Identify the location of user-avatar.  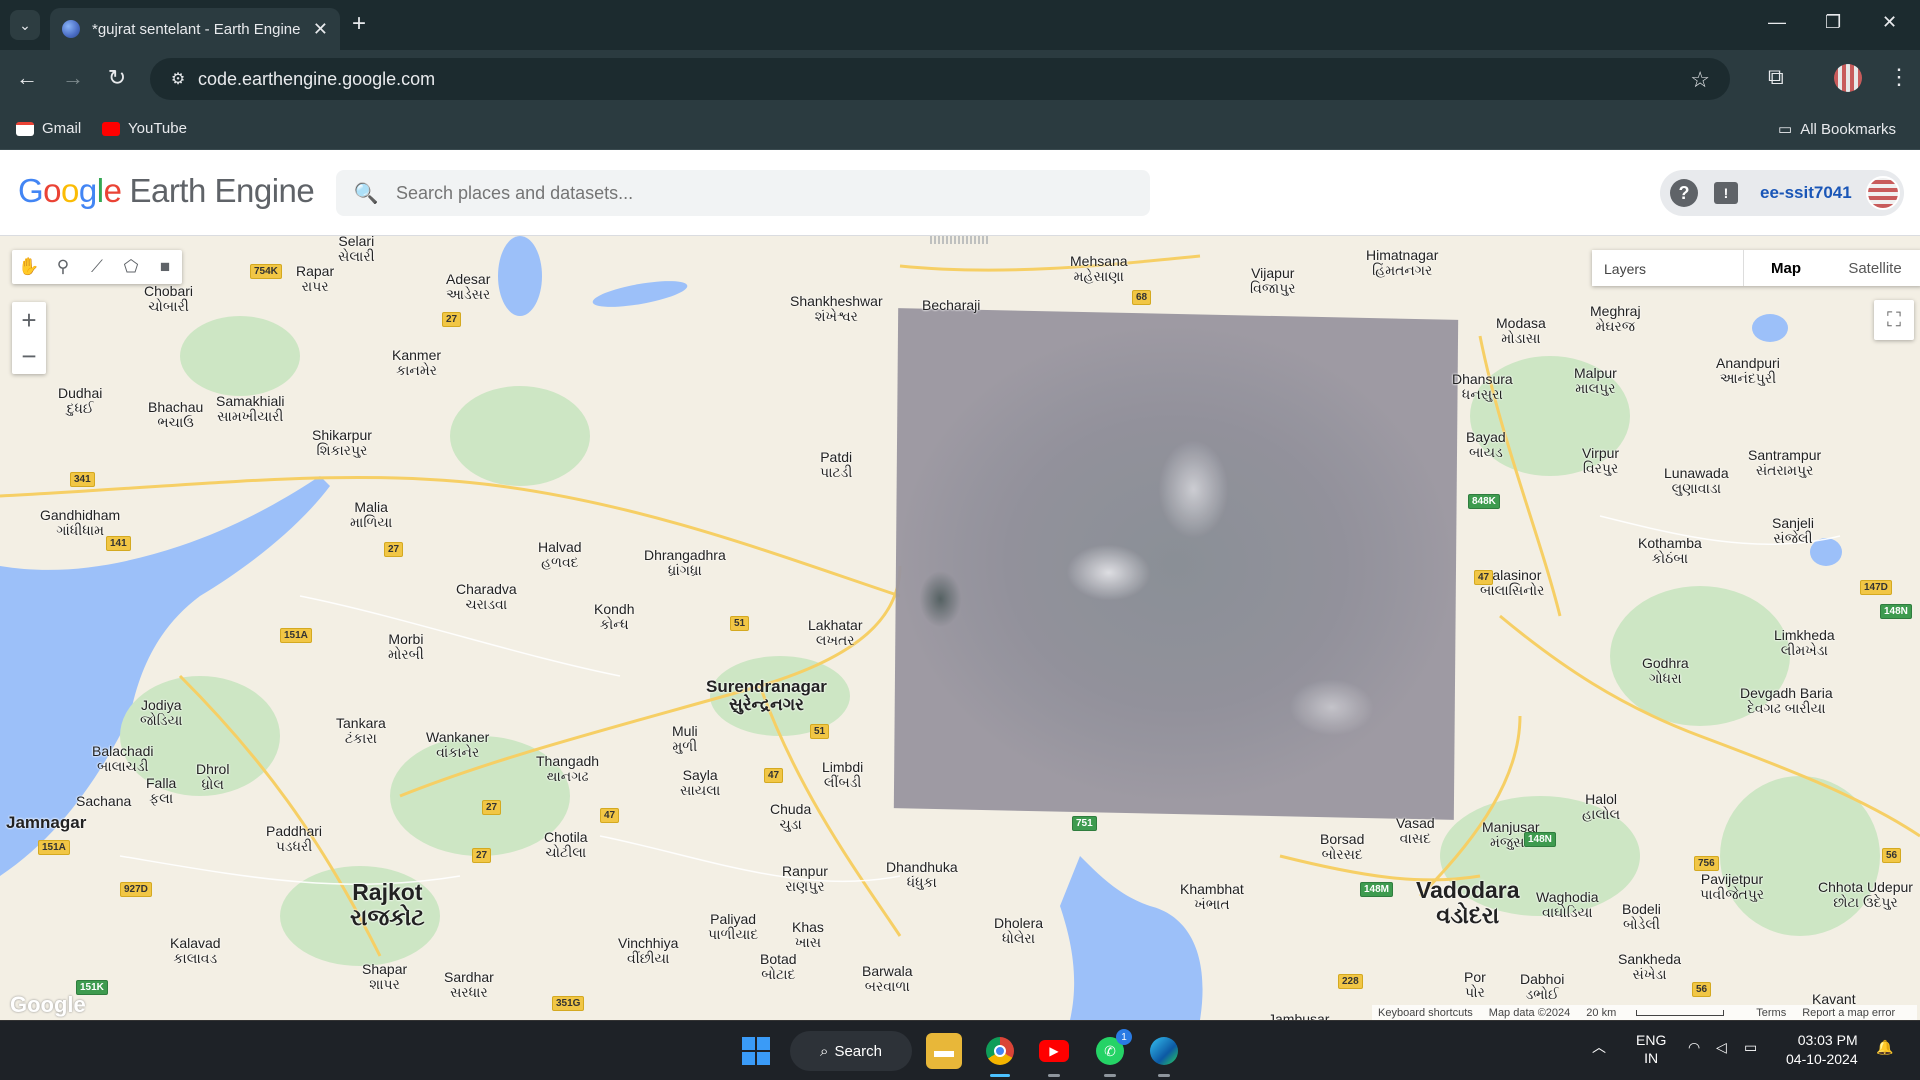
(1882, 193).